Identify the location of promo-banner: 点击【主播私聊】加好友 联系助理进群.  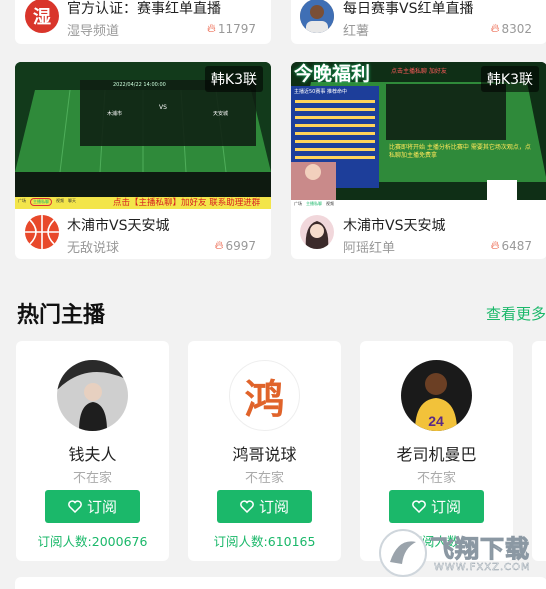
(187, 203).